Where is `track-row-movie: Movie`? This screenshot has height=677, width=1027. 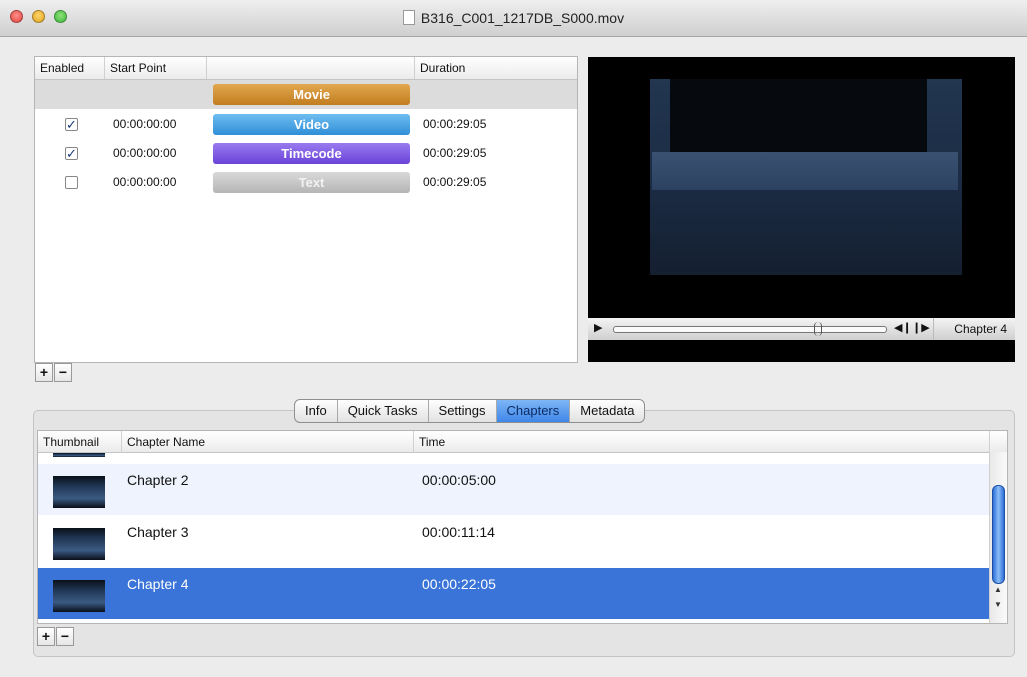
track-row-movie: Movie is located at coordinates (306, 94).